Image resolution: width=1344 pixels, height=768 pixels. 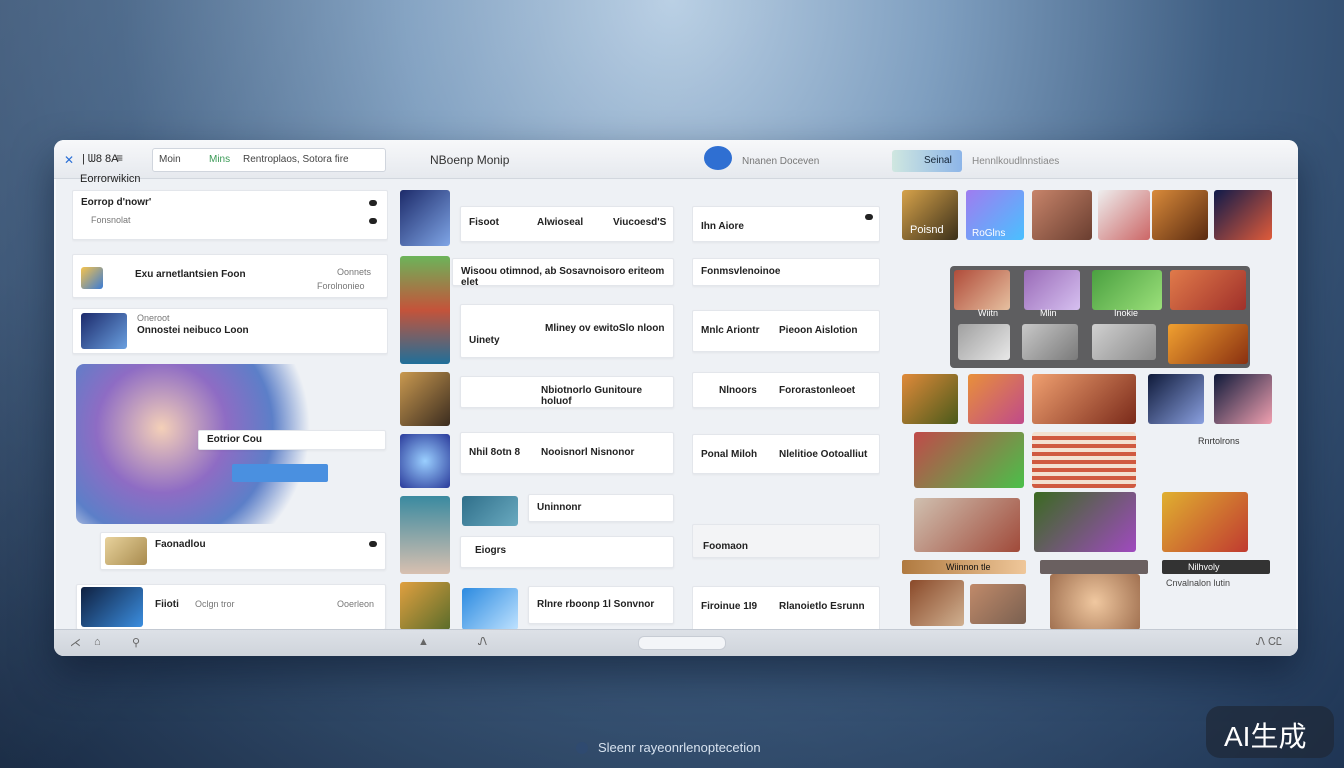 I want to click on home-icon: ⌂, so click(x=97, y=642).